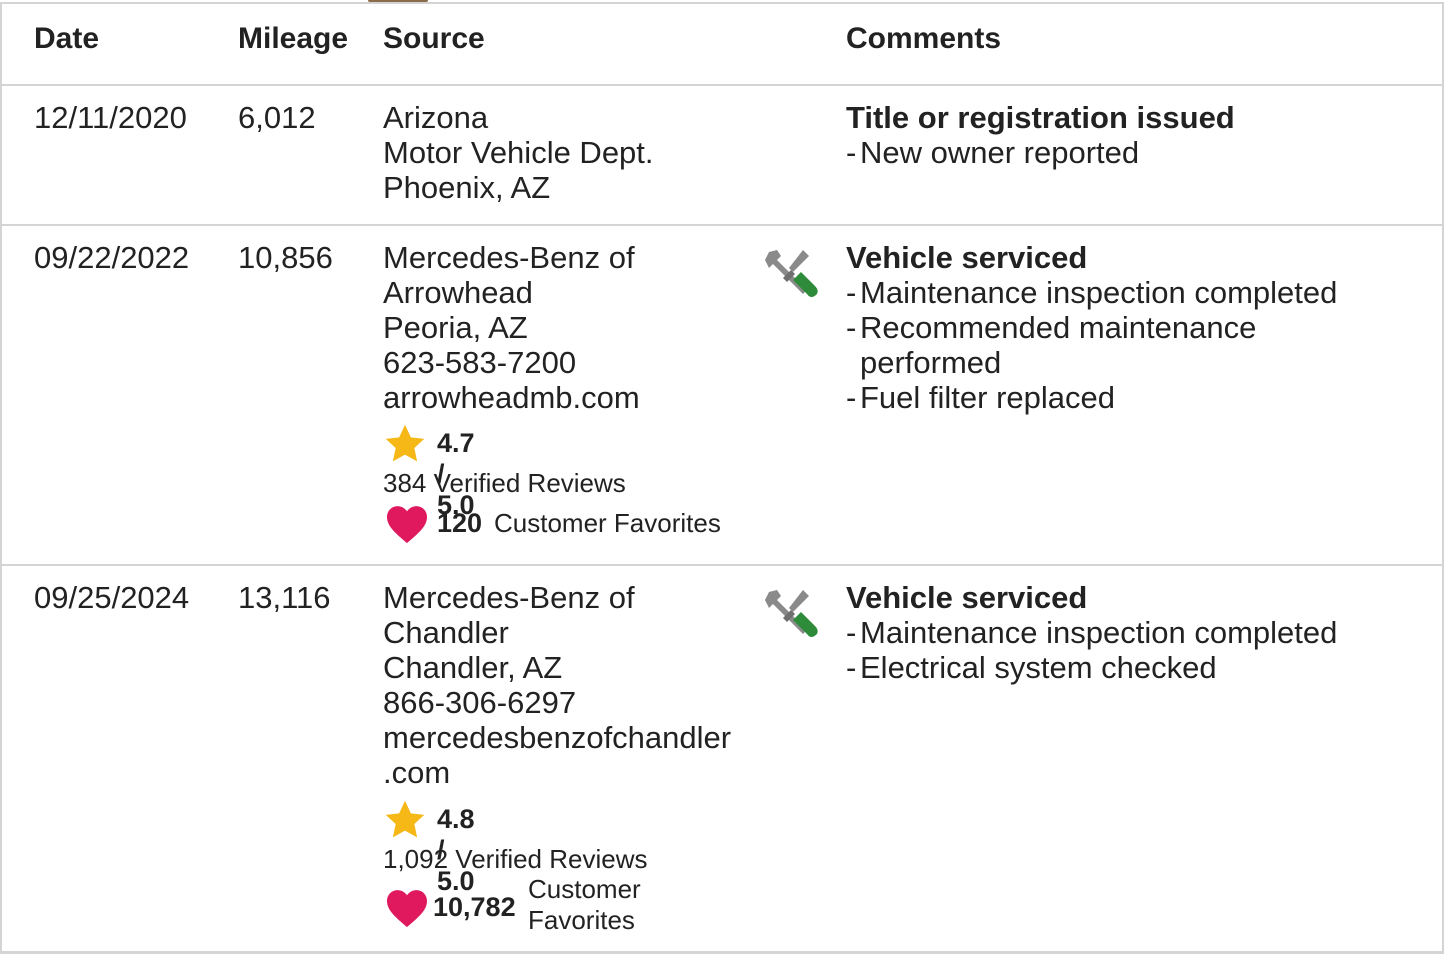 This screenshot has width=1447, height=957. Describe the element at coordinates (1126, 667) in the screenshot. I see `comment-item: Electrical system checked` at that location.